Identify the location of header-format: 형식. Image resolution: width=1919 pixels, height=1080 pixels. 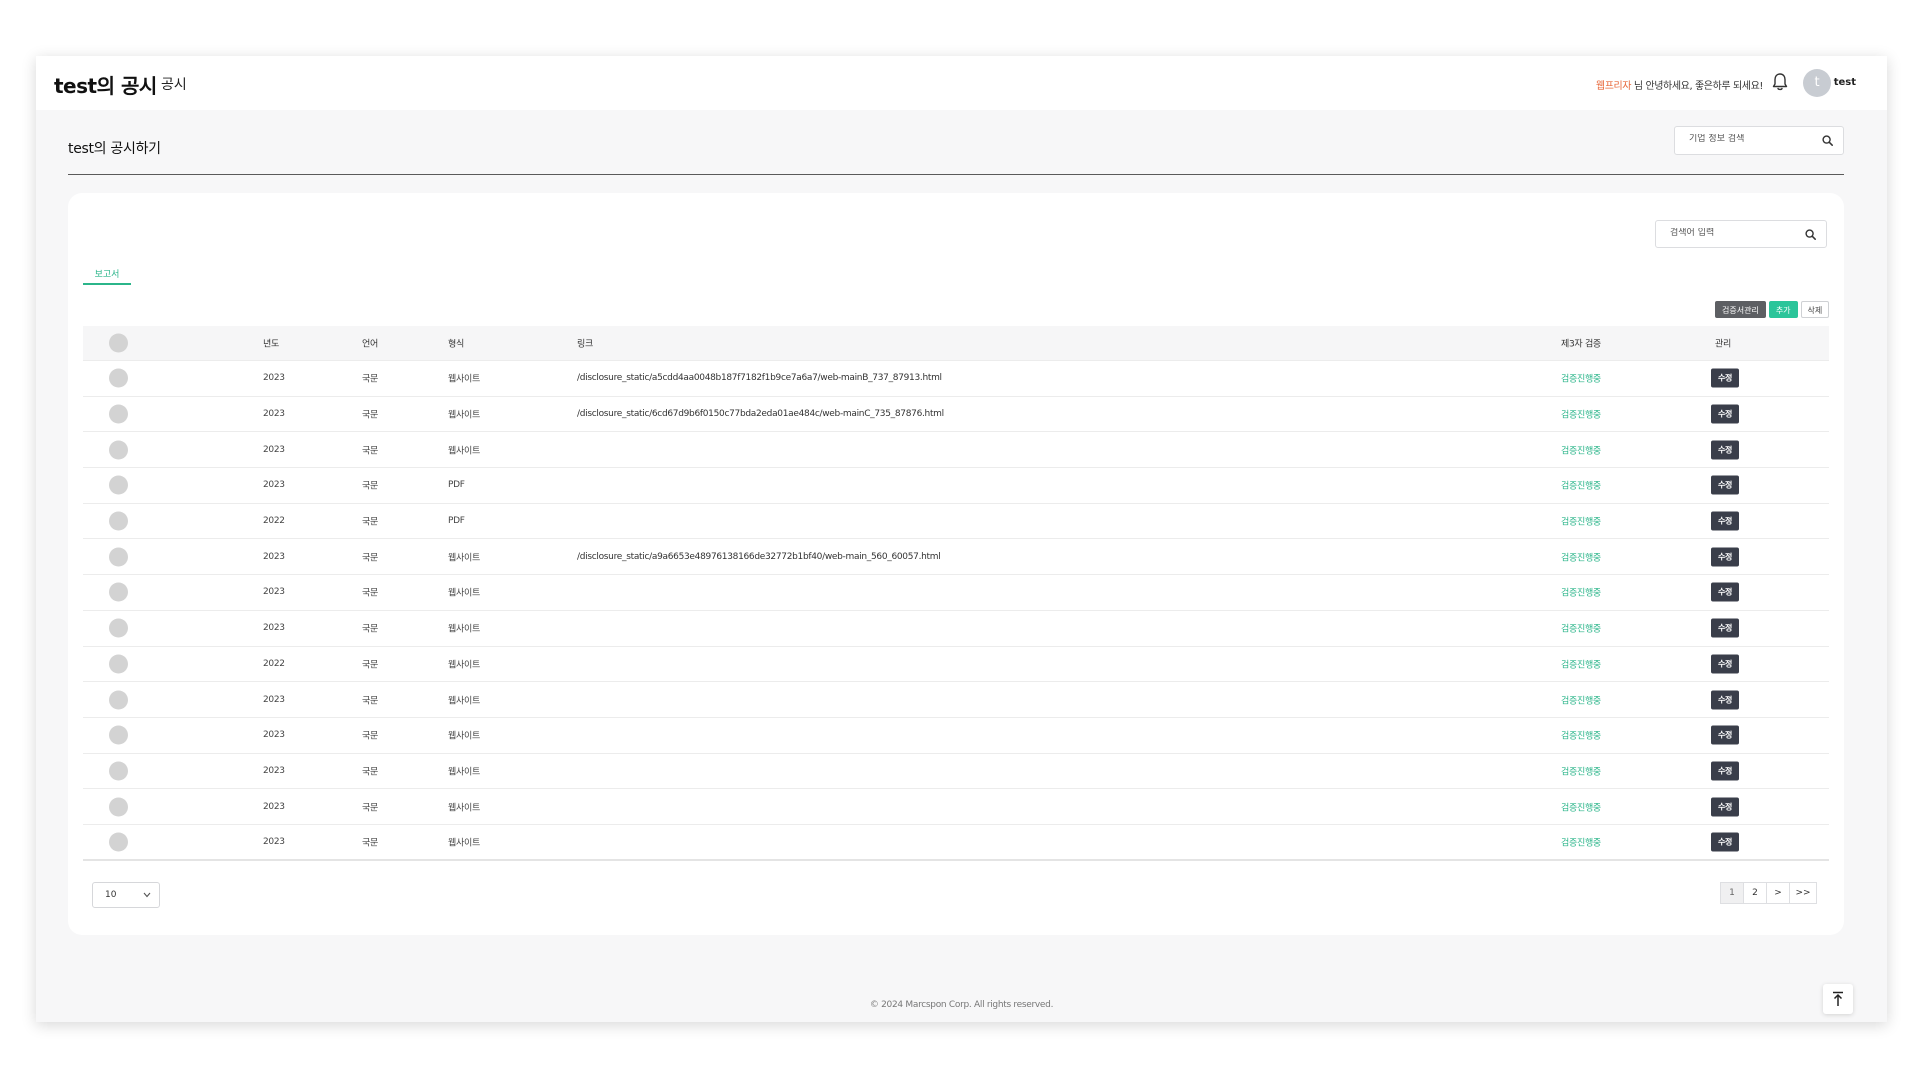
(456, 344).